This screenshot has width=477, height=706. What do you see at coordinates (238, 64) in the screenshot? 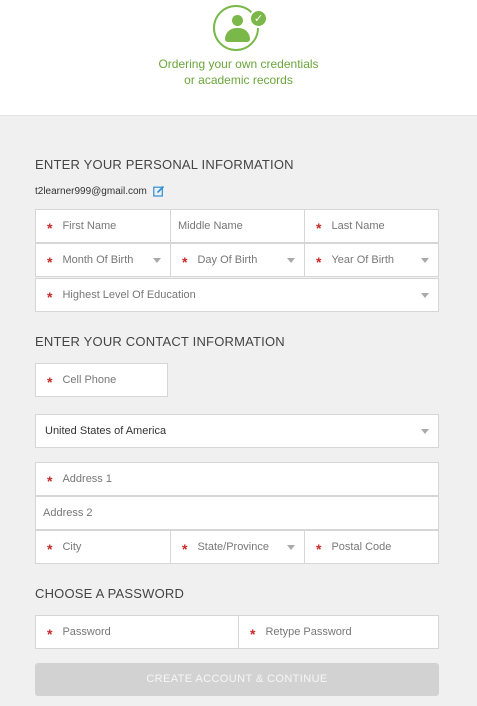
I see `subtitle-line-1: Ordering your own credentials` at bounding box center [238, 64].